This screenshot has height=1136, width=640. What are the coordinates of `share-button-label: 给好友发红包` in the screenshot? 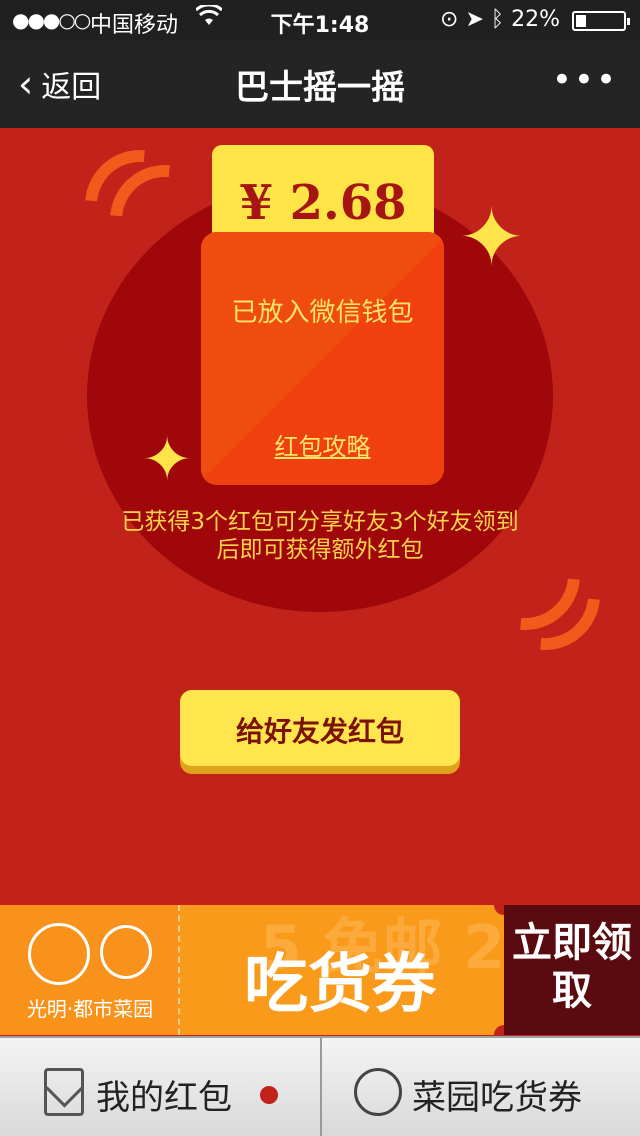 It's located at (319, 731).